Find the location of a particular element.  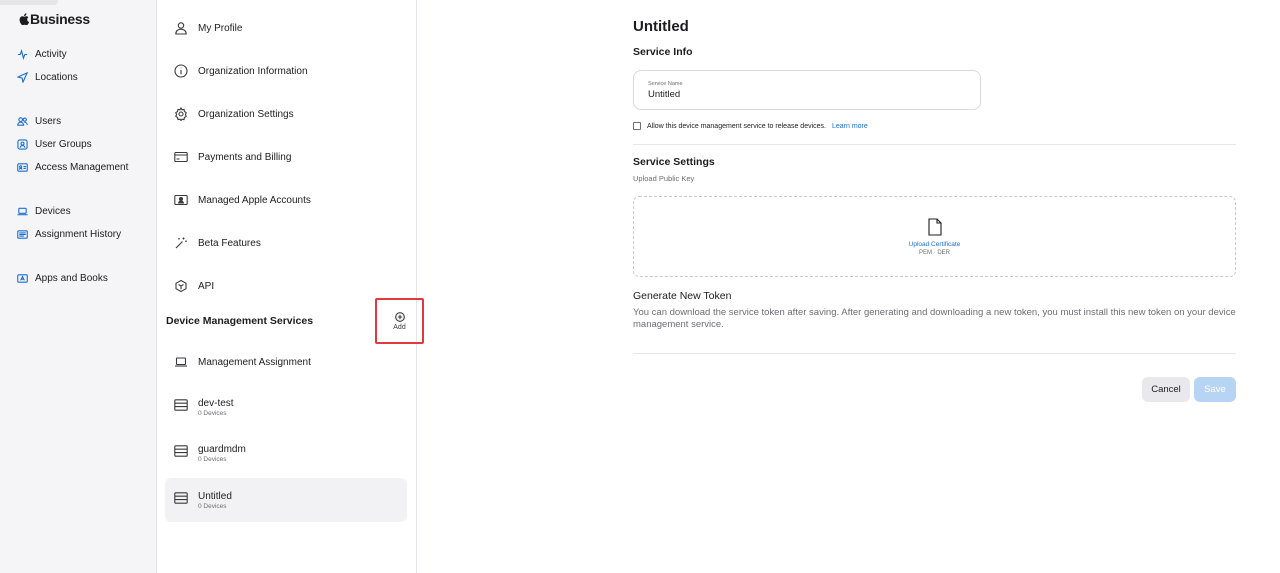

settings-item-management-assignment: Management Assignment is located at coordinates (242, 362).